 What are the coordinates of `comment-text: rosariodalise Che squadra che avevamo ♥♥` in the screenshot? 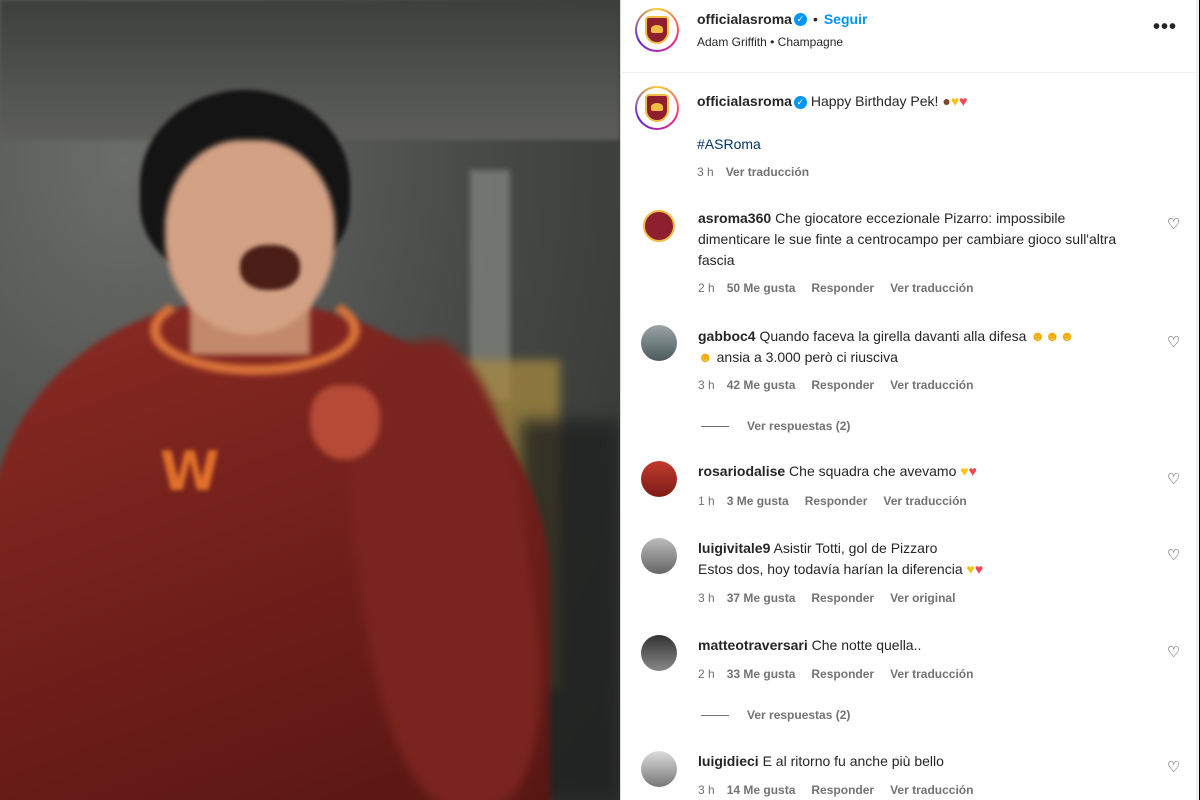 It's located at (908, 471).